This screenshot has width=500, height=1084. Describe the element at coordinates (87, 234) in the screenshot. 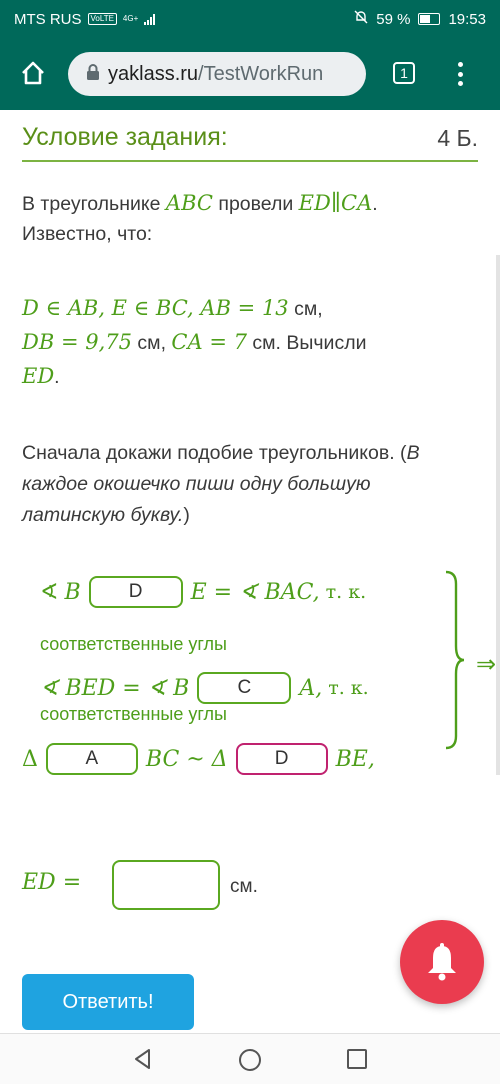

I see `statement-text: Известно, что:` at that location.